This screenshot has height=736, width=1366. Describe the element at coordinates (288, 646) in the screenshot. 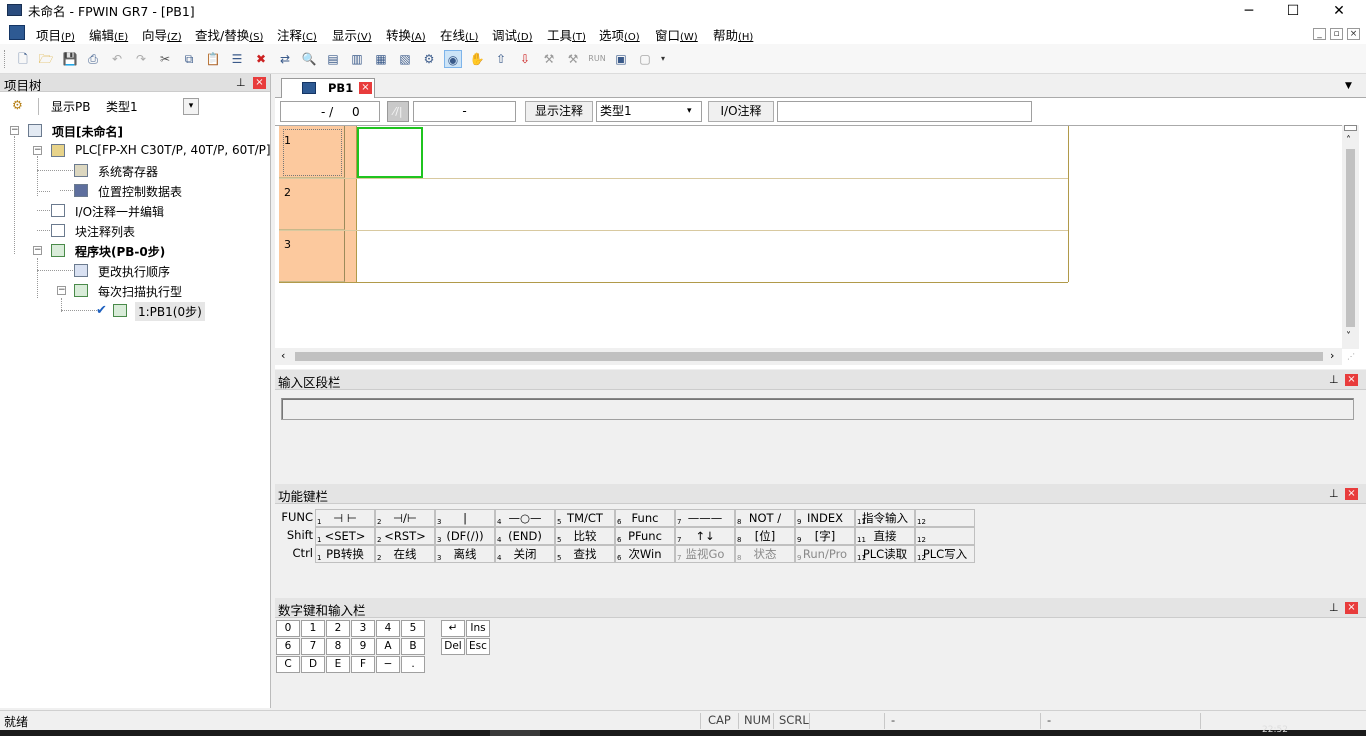

I see `numeric-key: 6` at that location.